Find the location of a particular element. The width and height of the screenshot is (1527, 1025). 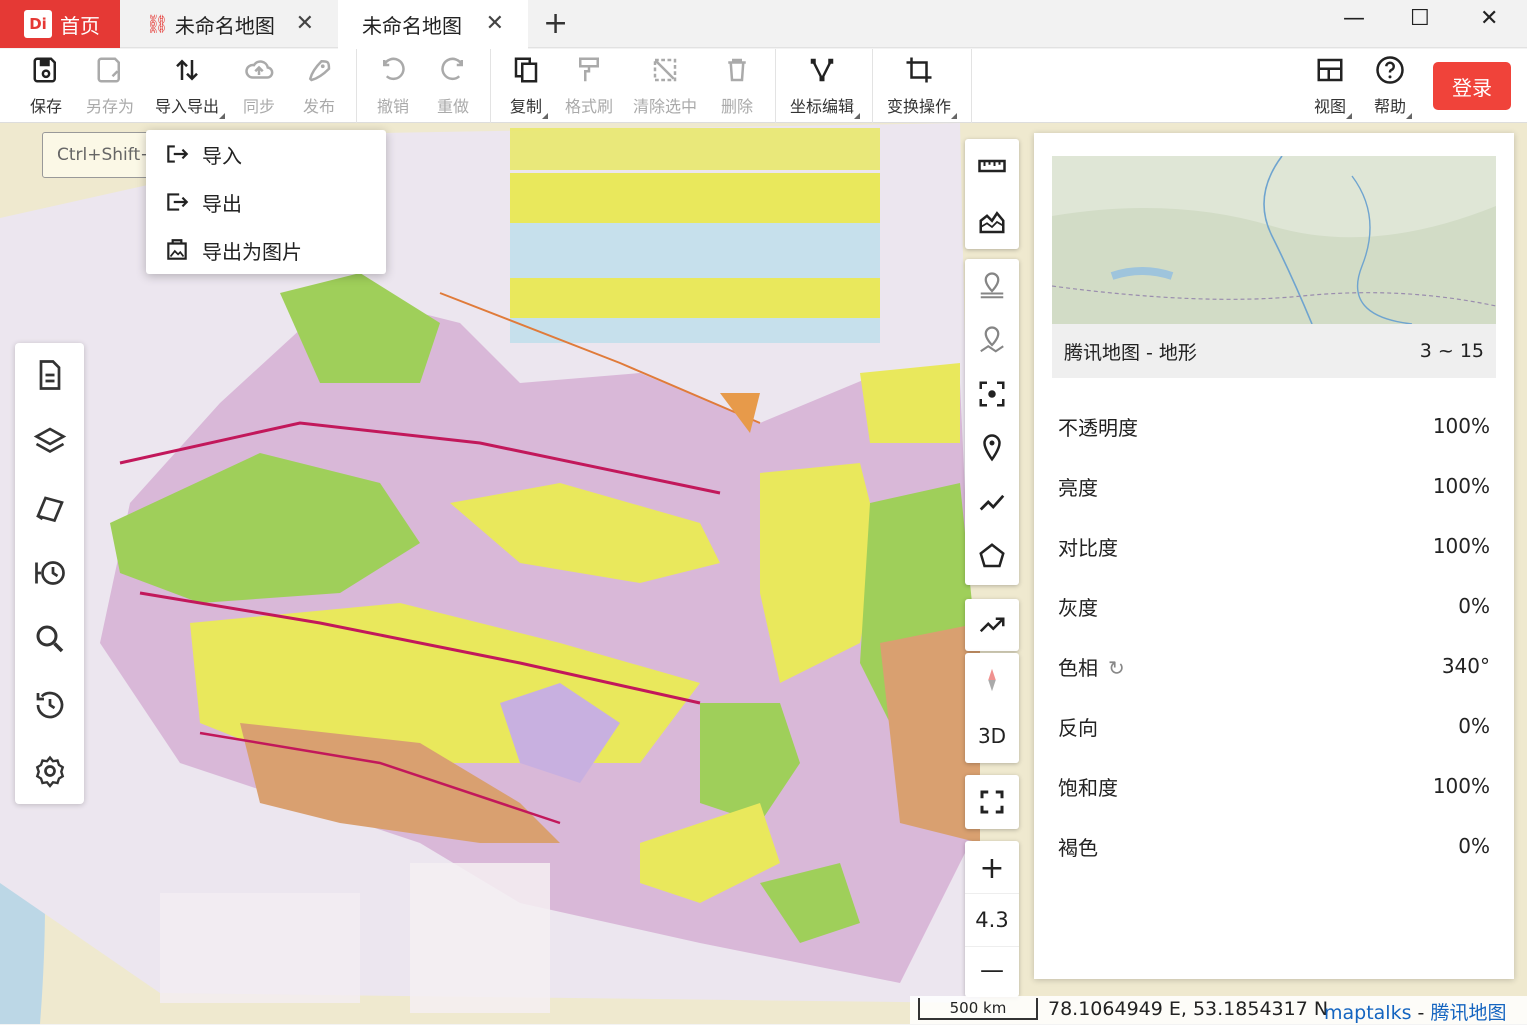

unsynced-icon: ⛓ is located at coordinates (157, 24).